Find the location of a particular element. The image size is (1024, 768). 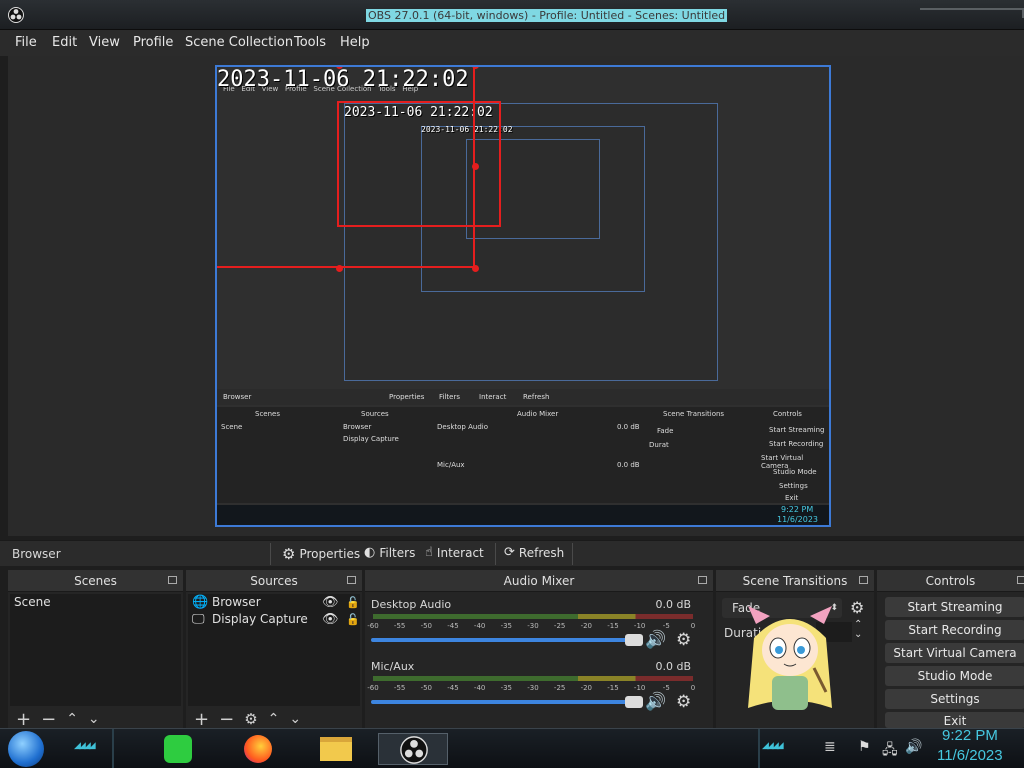

interact-button: ☝ Interact is located at coordinates (454, 552).